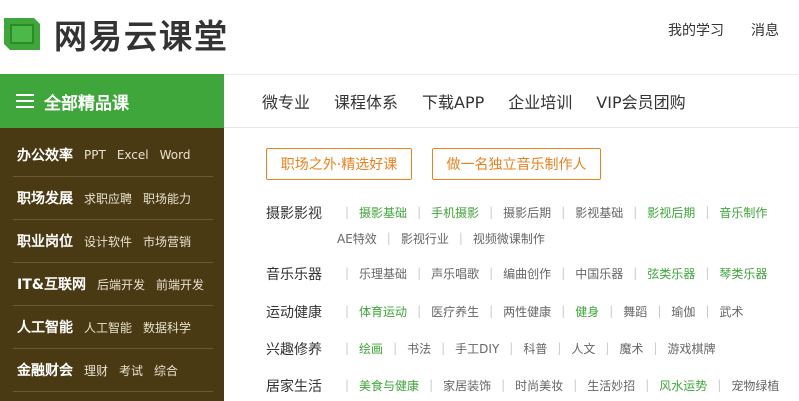 The height and width of the screenshot is (401, 799). I want to click on course-tag-link: 舞蹈, so click(635, 311).